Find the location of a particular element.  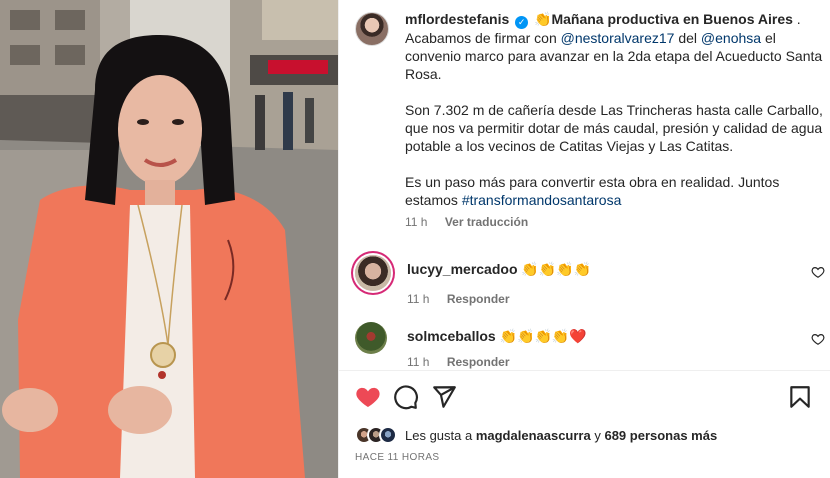

comment-text: 👏👏👏👏 is located at coordinates (556, 269).